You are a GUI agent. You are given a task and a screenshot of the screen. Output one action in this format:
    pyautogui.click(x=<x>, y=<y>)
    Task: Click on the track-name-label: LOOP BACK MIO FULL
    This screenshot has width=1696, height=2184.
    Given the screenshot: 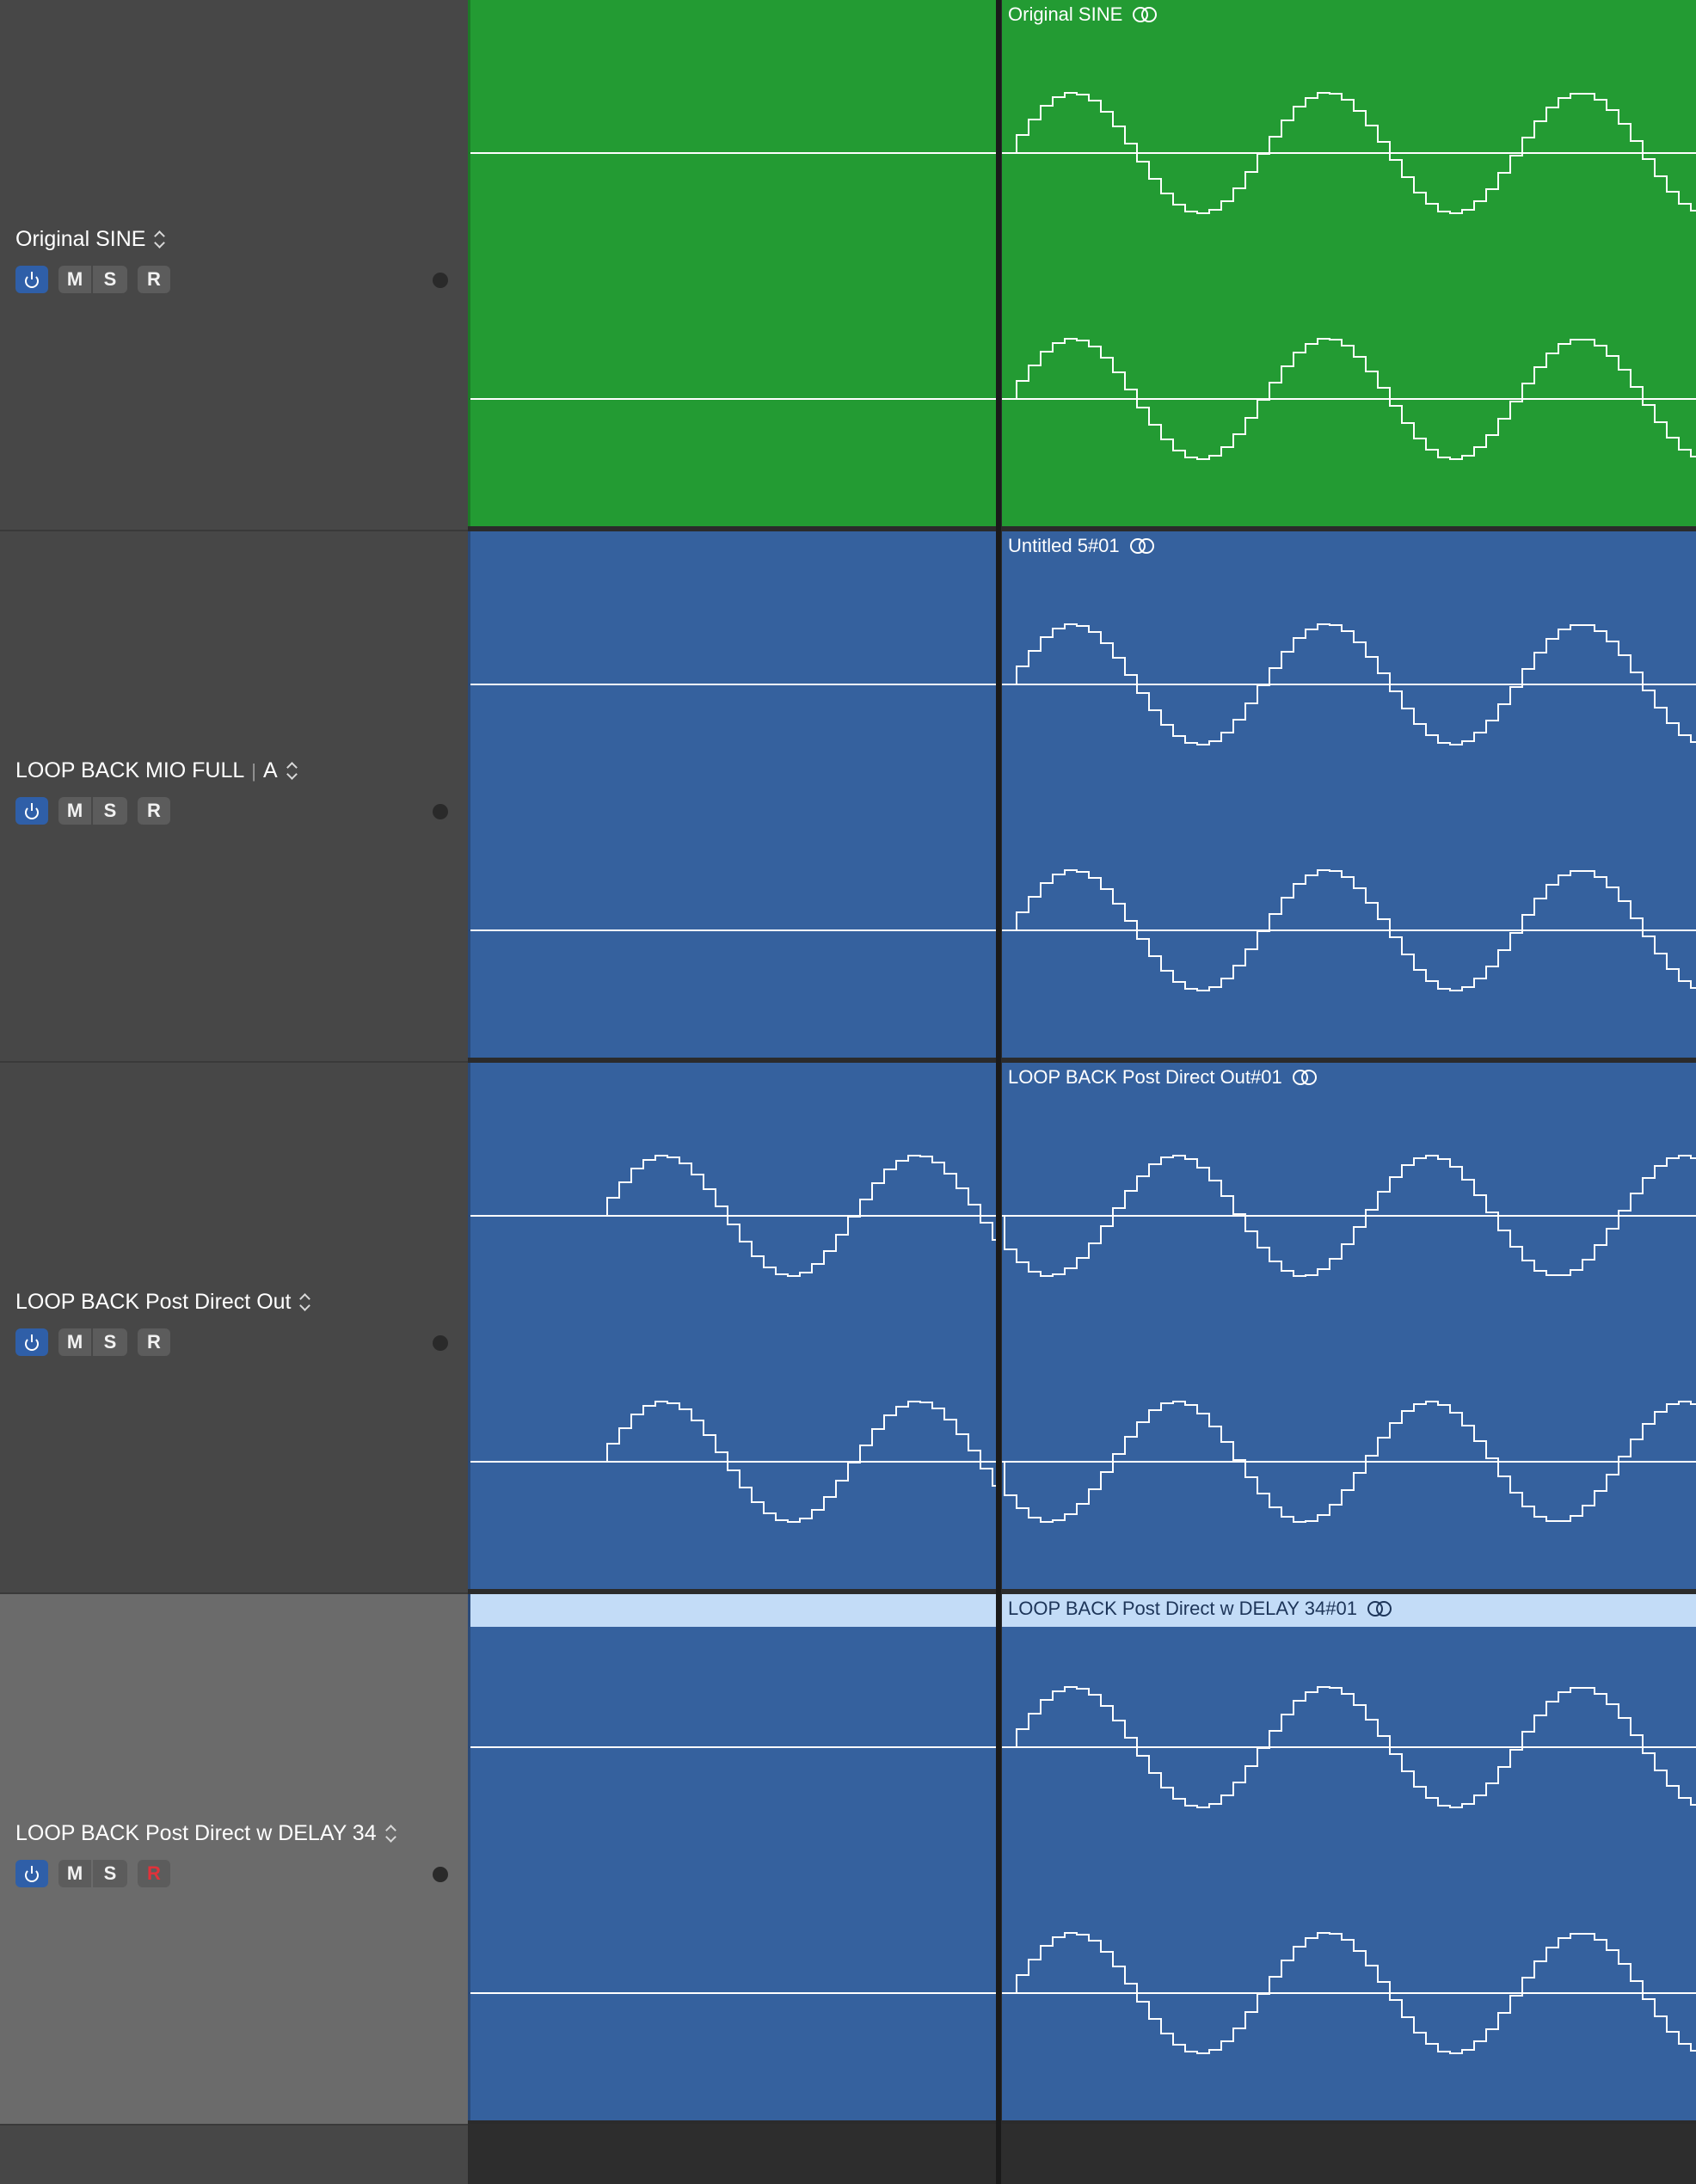 What is the action you would take?
    pyautogui.click(x=130, y=770)
    